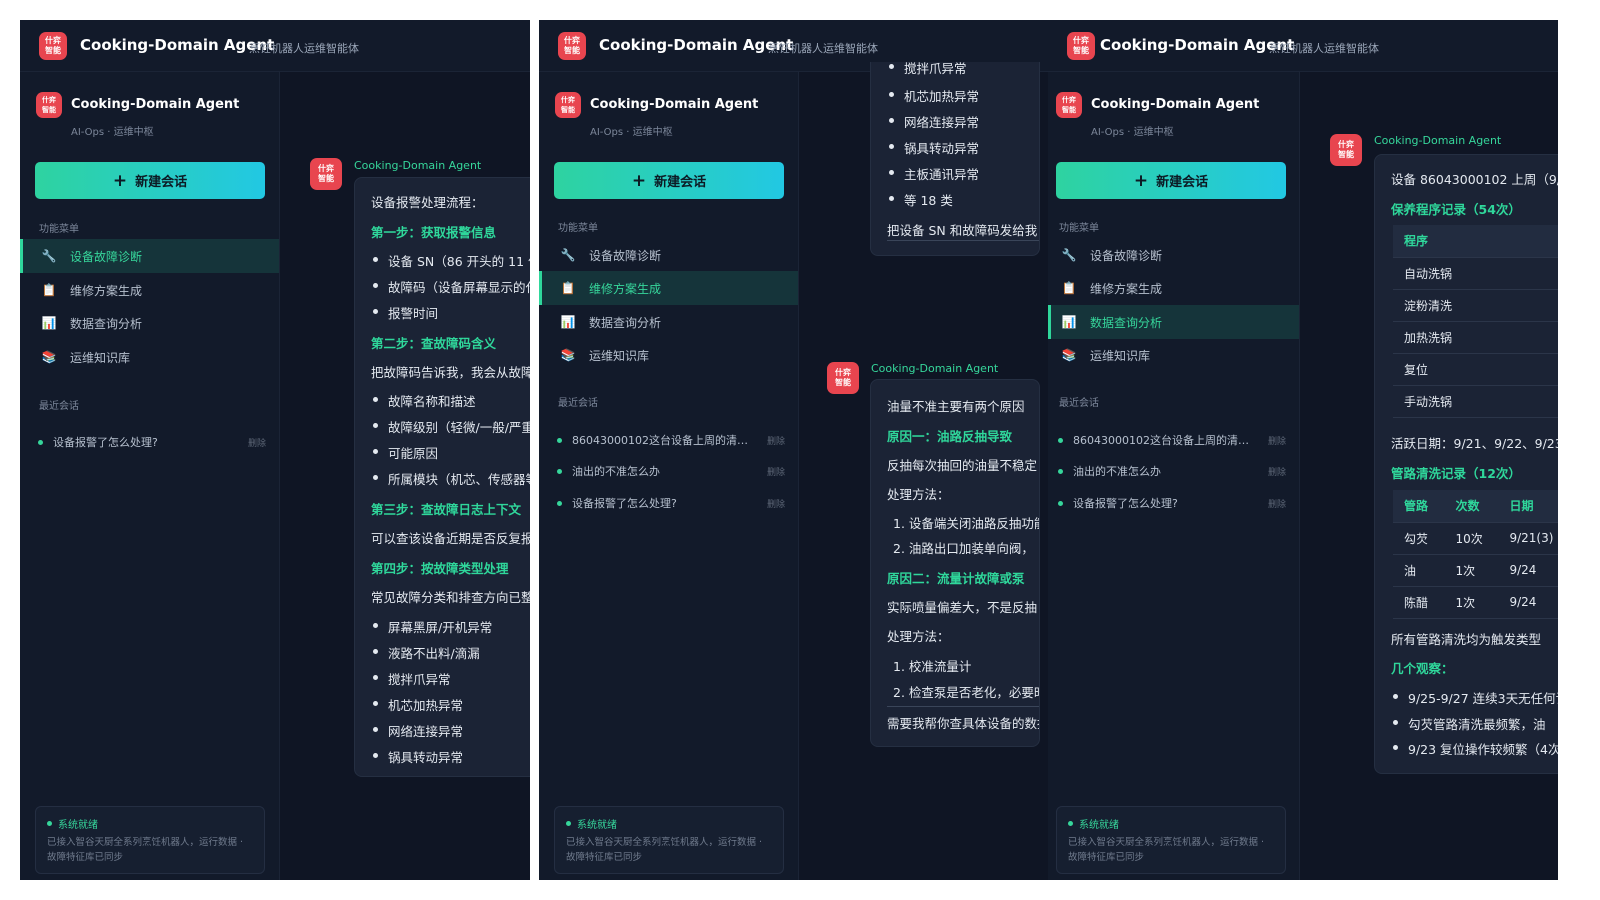 Image resolution: width=1600 pixels, height=900 pixels. Describe the element at coordinates (177, 45) in the screenshot. I see `app-title: Cooking-Domain Agent` at that location.